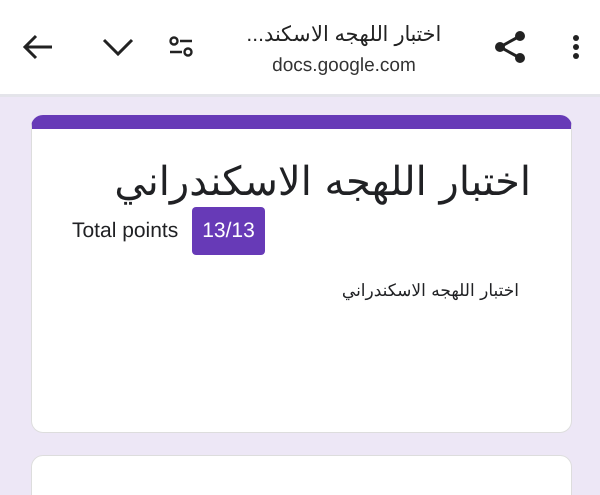 This screenshot has width=600, height=495. What do you see at coordinates (38, 47) in the screenshot?
I see `back-icon` at bounding box center [38, 47].